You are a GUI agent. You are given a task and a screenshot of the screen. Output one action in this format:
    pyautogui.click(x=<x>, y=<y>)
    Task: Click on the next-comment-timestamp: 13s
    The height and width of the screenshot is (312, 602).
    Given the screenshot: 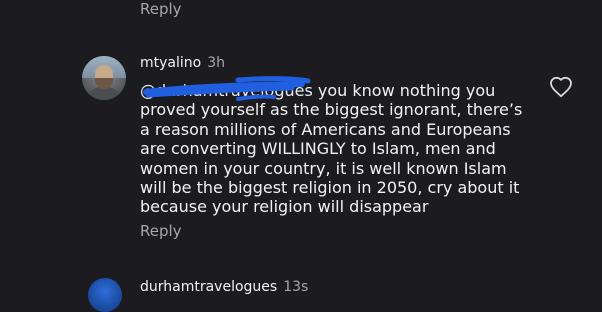 What is the action you would take?
    pyautogui.click(x=296, y=287)
    